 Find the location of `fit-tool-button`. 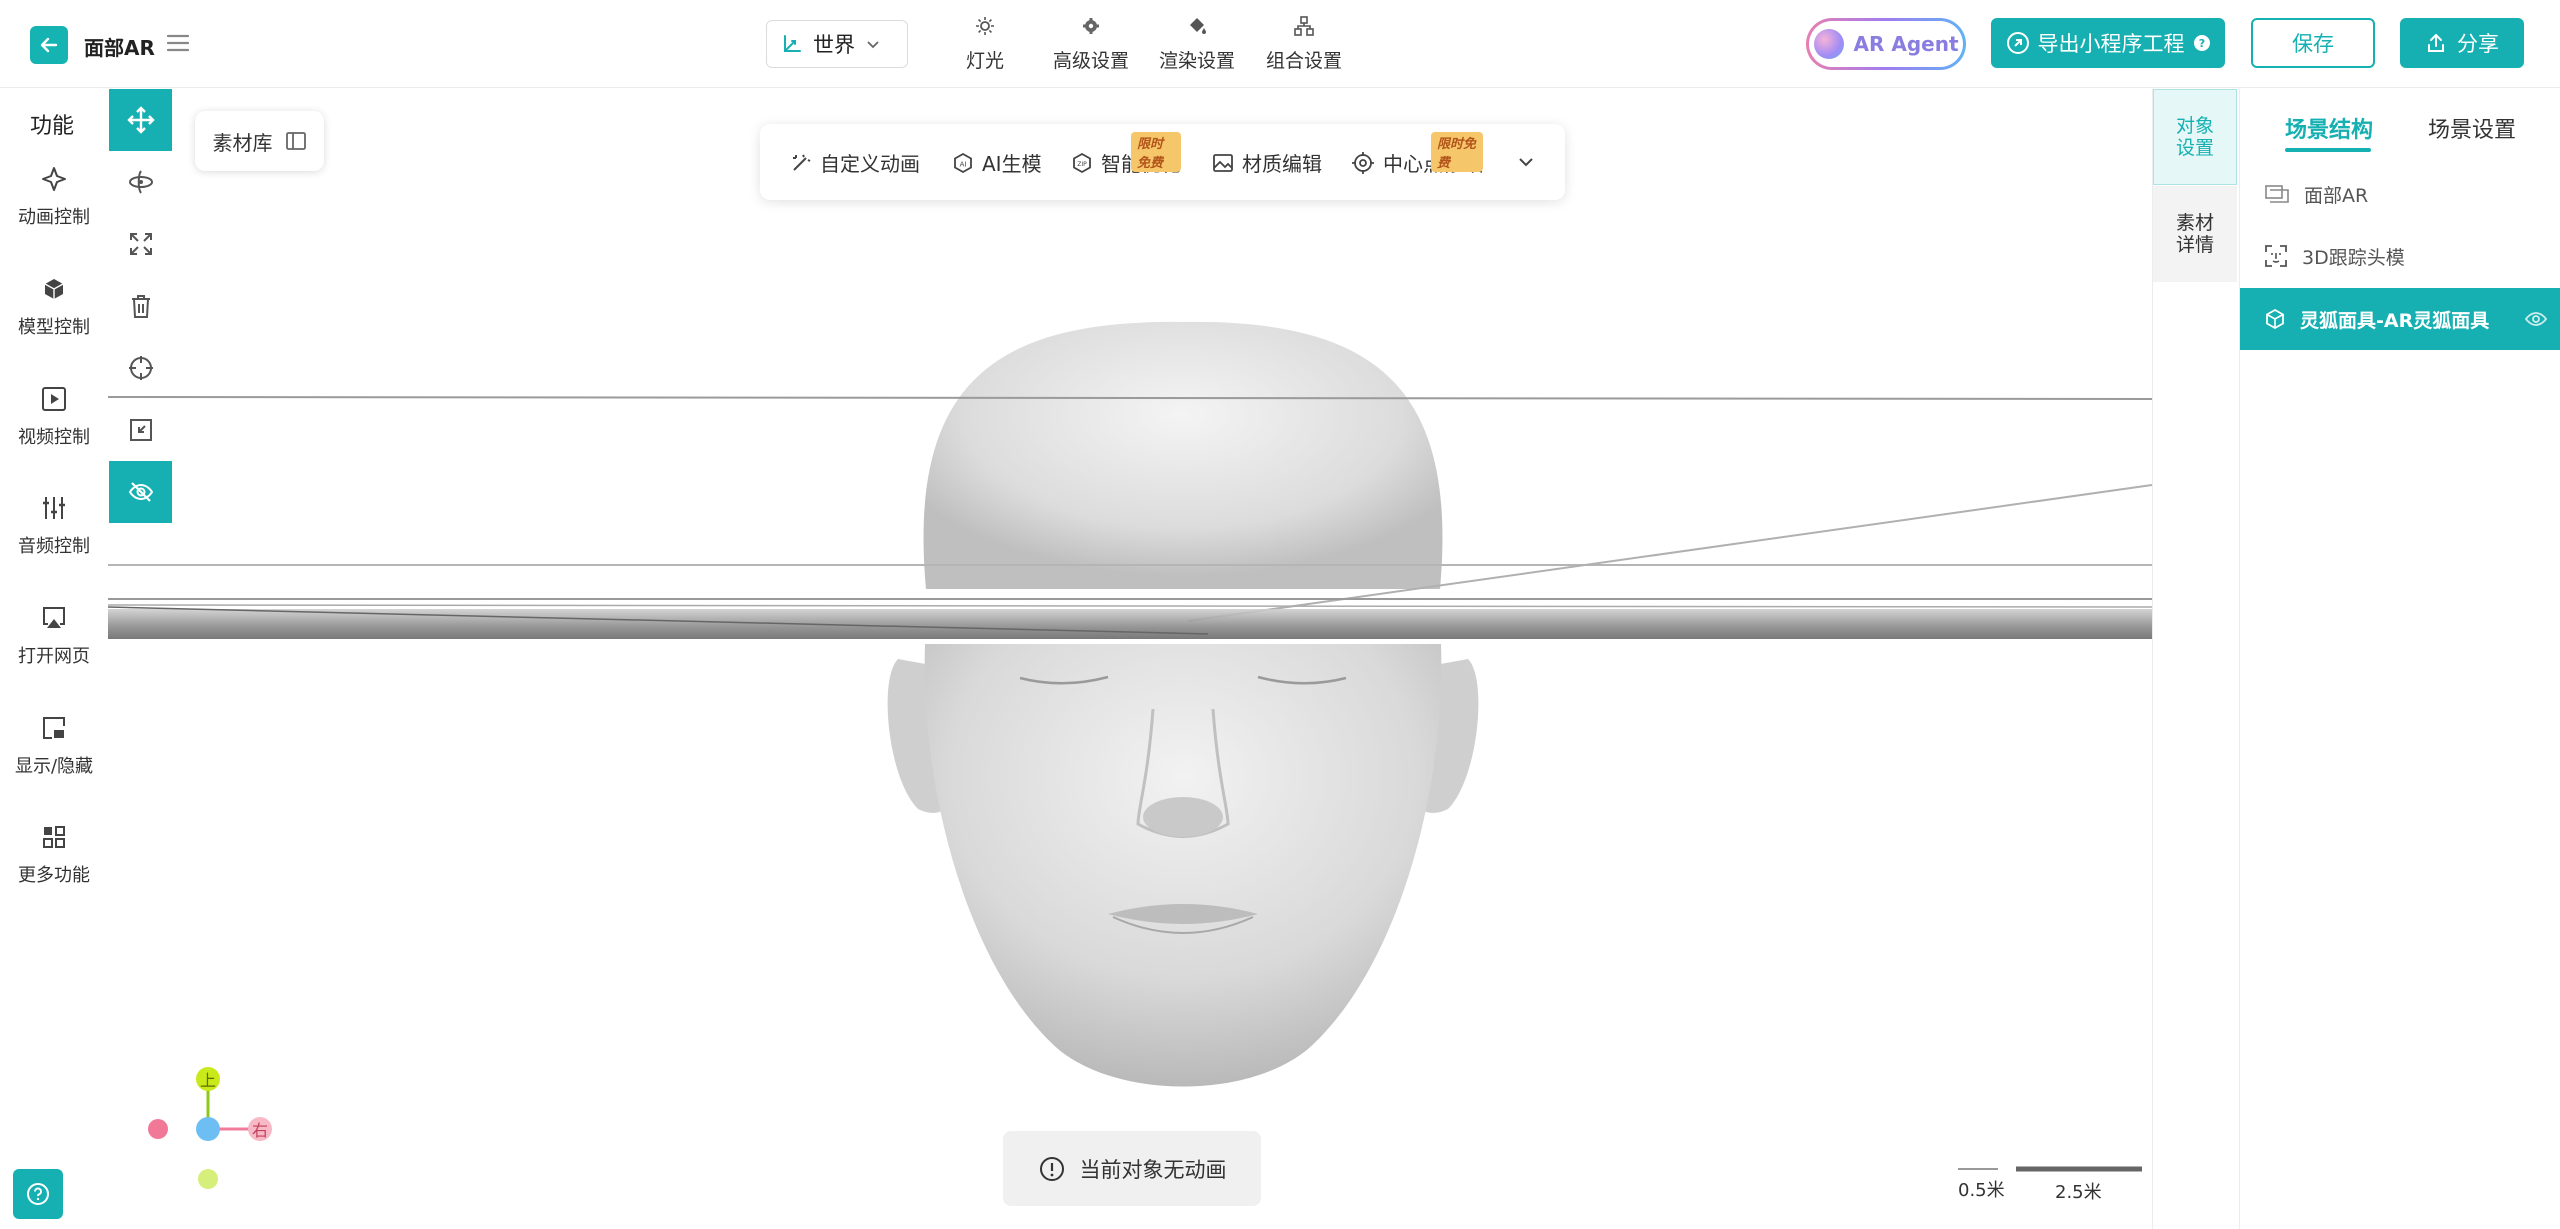

fit-tool-button is located at coordinates (140, 430).